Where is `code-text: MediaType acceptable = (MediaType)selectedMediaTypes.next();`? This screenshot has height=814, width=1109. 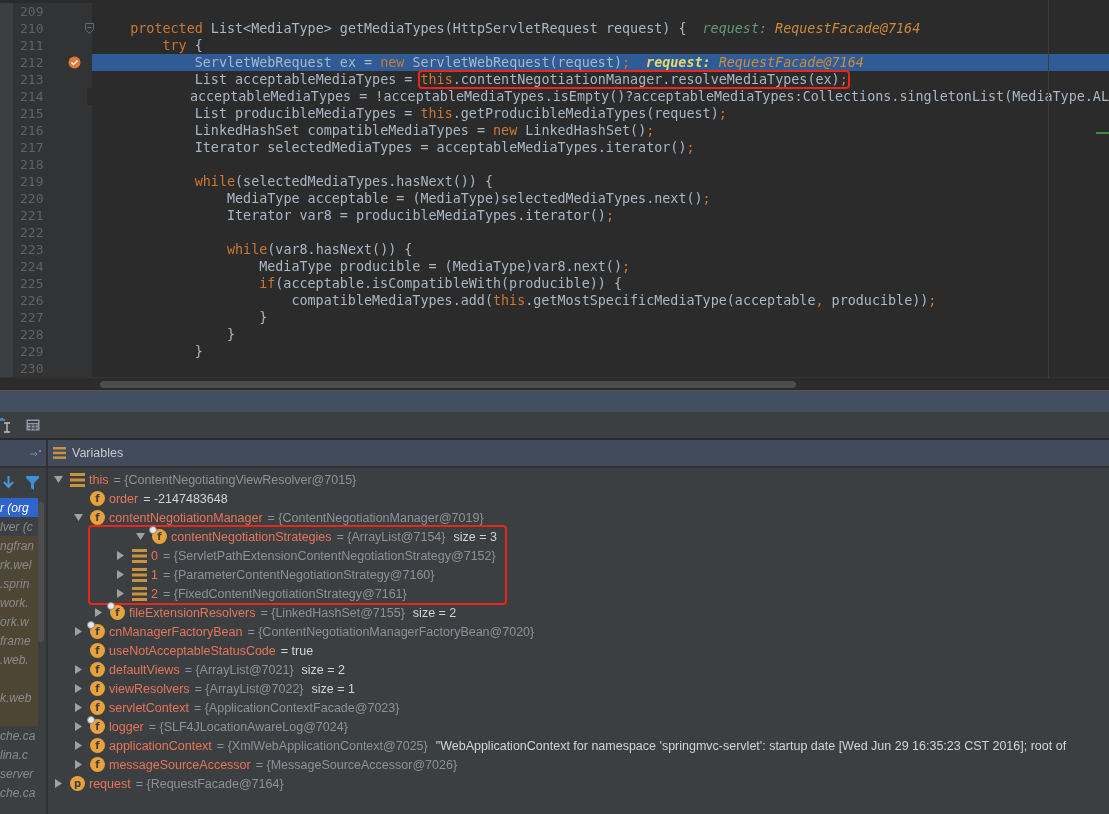 code-text: MediaType acceptable = (MediaType)selectedMediaTypes.next(); is located at coordinates (468, 198).